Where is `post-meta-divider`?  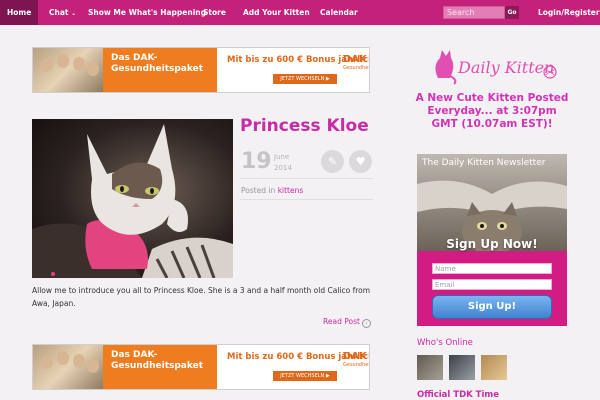
post-meta-divider is located at coordinates (306, 178).